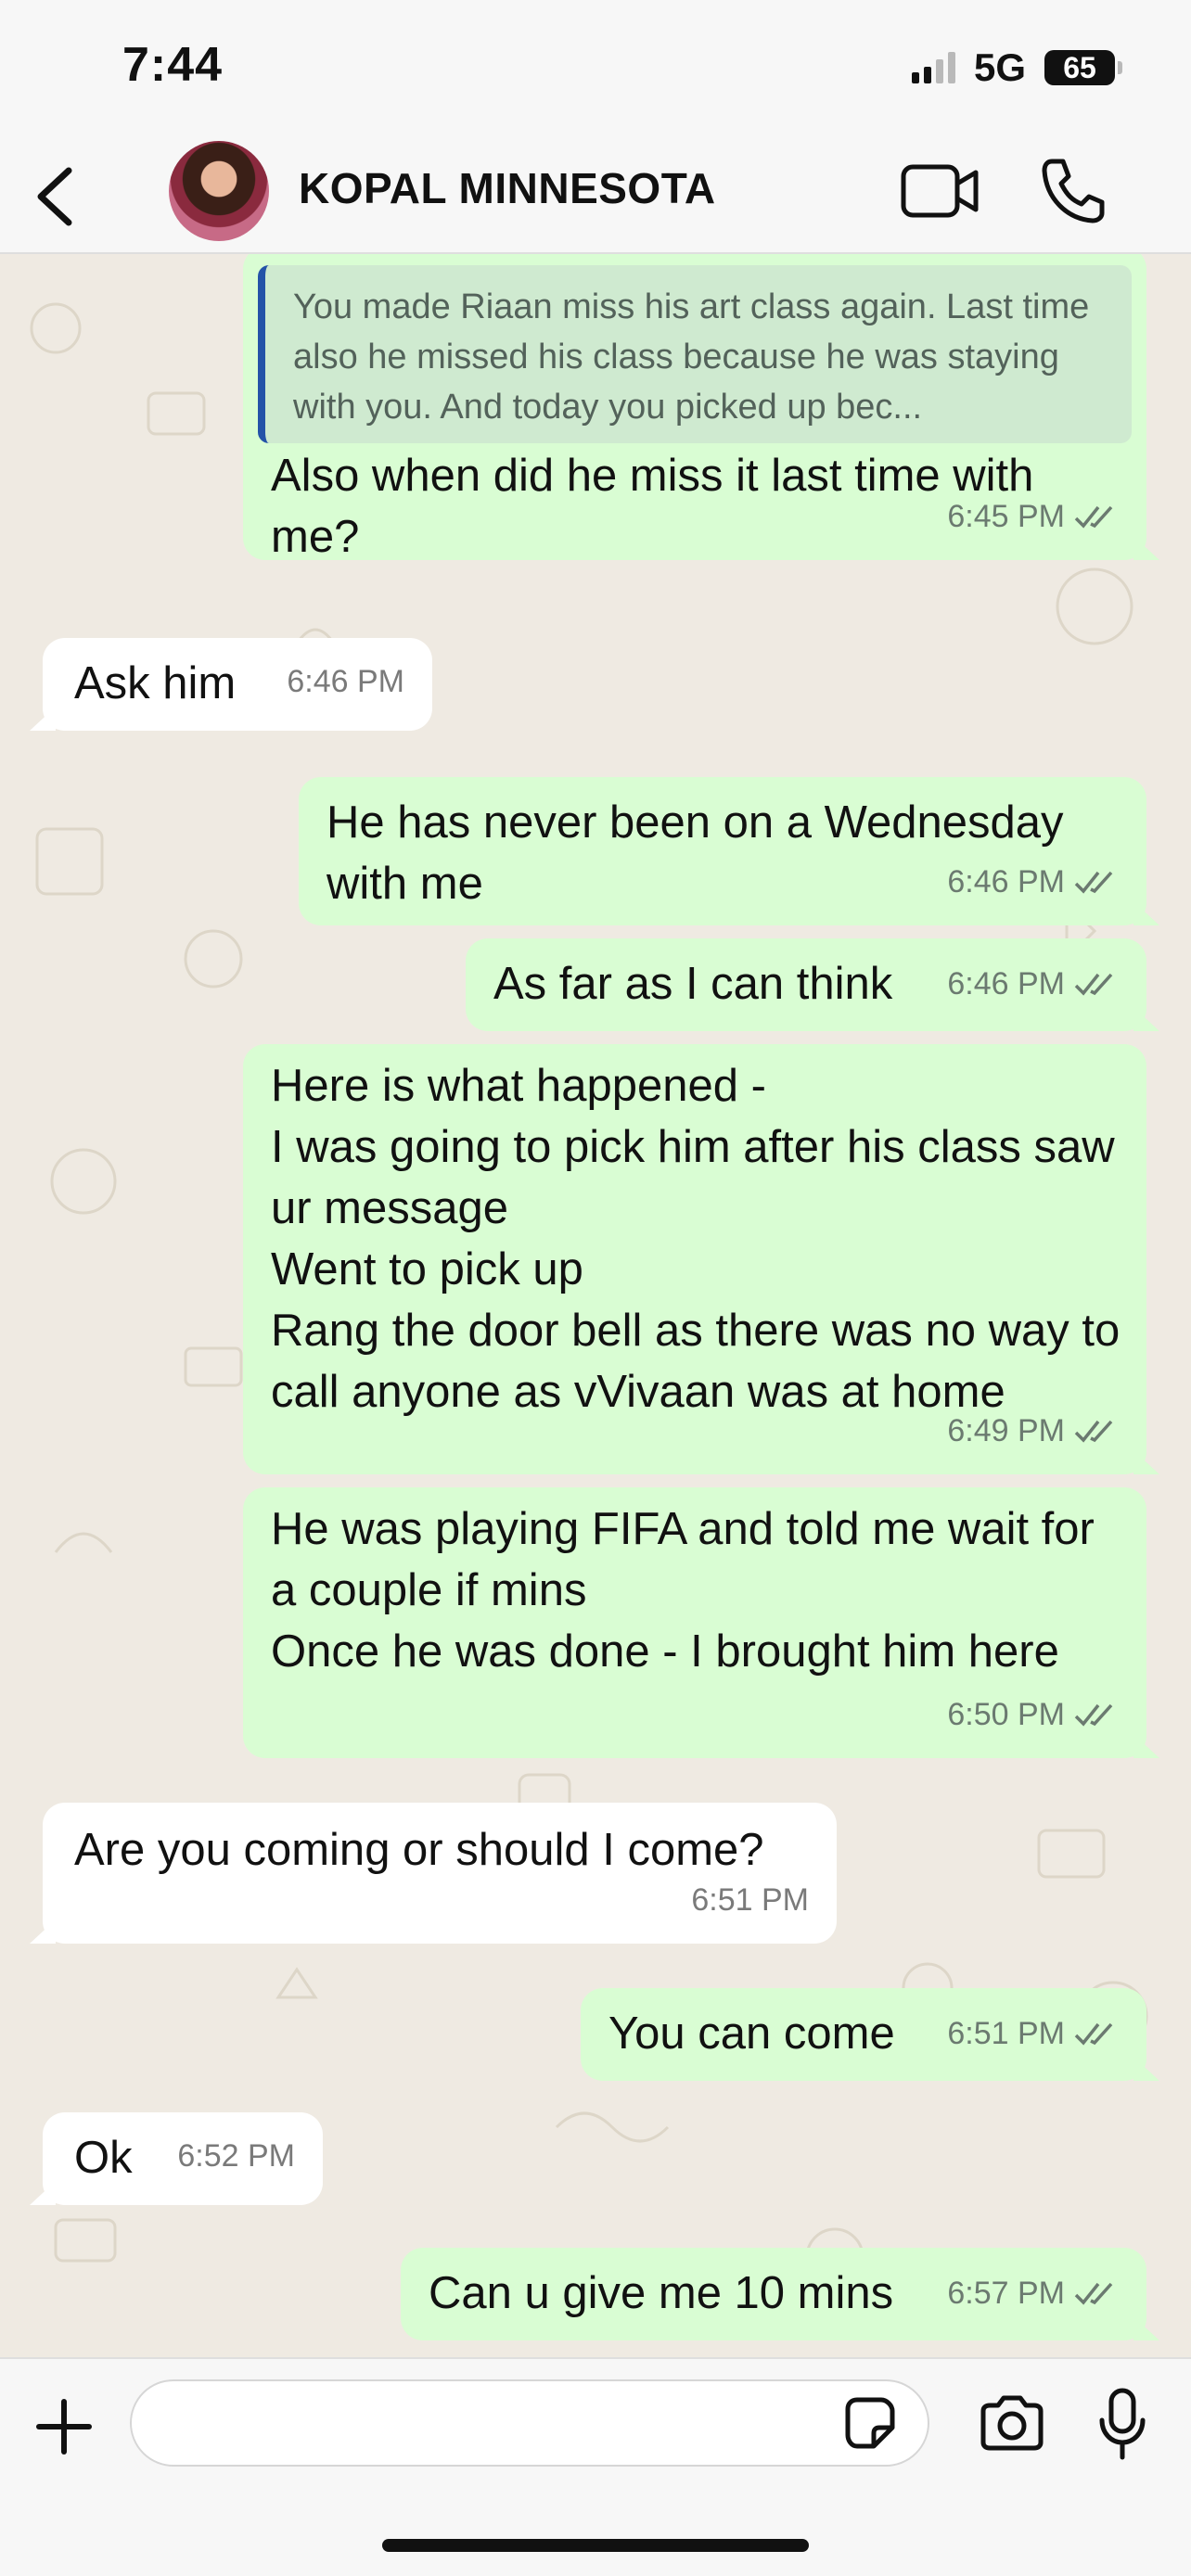 The width and height of the screenshot is (1191, 2576). What do you see at coordinates (177, 2158) in the screenshot?
I see `message-bubble-incoming: Ok 6:52 PM` at bounding box center [177, 2158].